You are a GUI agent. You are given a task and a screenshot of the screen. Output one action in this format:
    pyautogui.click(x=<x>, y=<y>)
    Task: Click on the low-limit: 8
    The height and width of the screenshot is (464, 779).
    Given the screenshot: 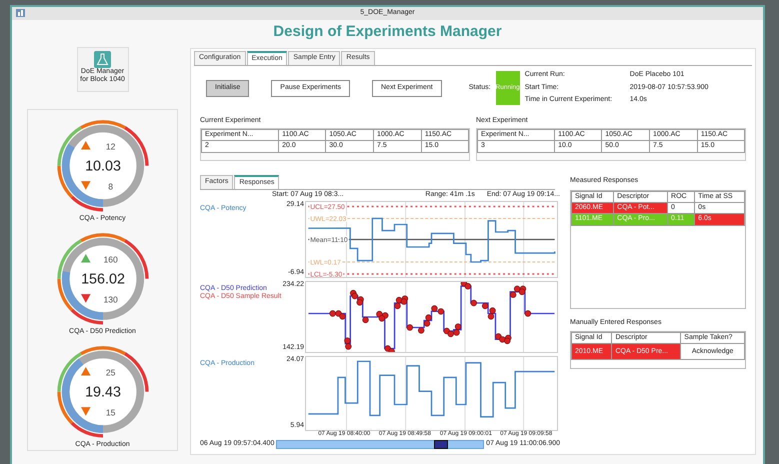 What is the action you would take?
    pyautogui.click(x=110, y=187)
    